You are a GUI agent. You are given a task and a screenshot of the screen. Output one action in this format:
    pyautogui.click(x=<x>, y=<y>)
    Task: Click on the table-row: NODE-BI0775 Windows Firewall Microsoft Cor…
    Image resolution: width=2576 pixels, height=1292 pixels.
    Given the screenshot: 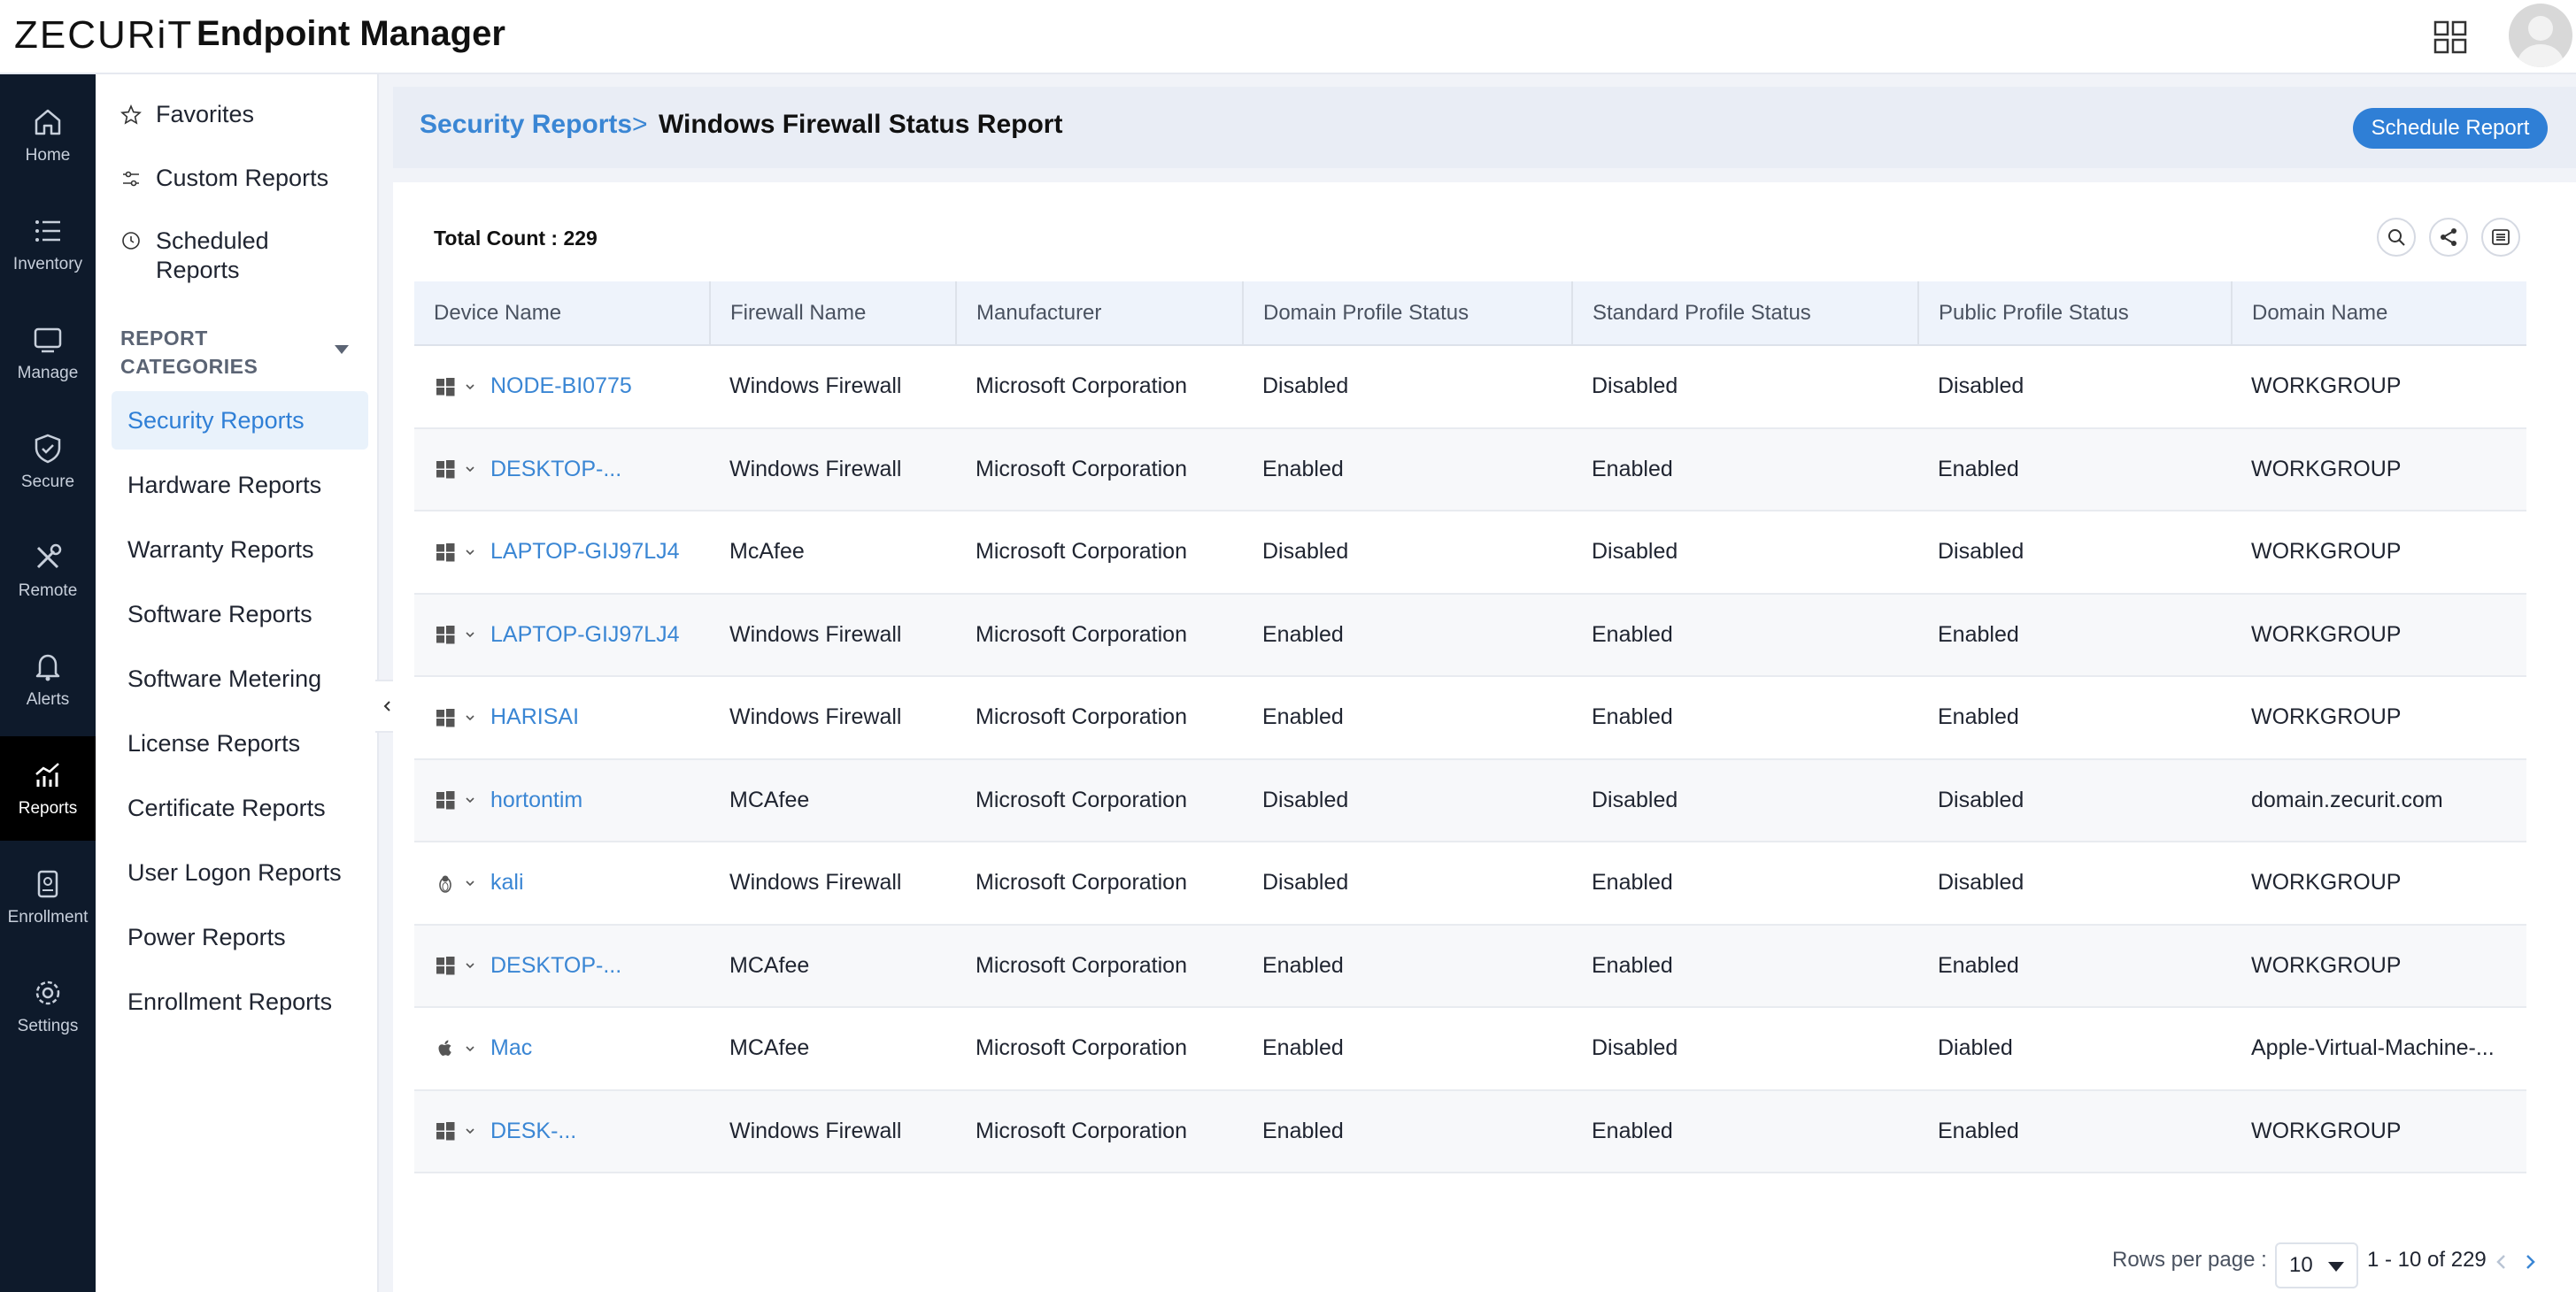 What is the action you would take?
    pyautogui.click(x=1470, y=387)
    